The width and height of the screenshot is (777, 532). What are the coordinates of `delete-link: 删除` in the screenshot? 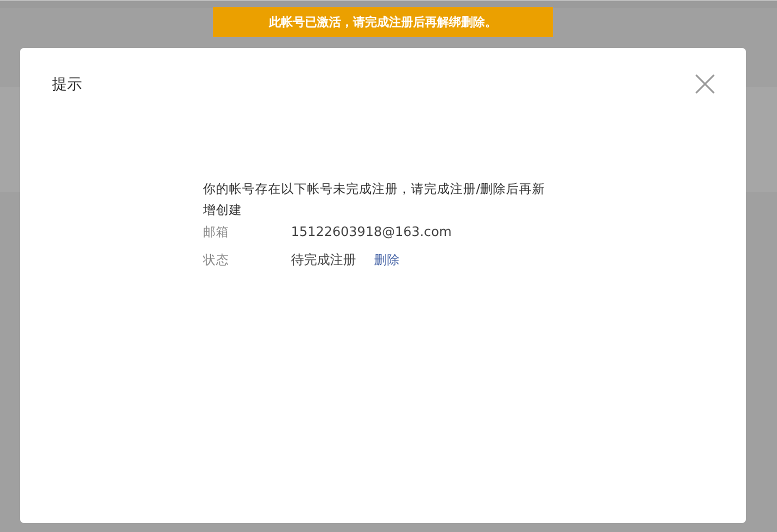 It's located at (387, 260).